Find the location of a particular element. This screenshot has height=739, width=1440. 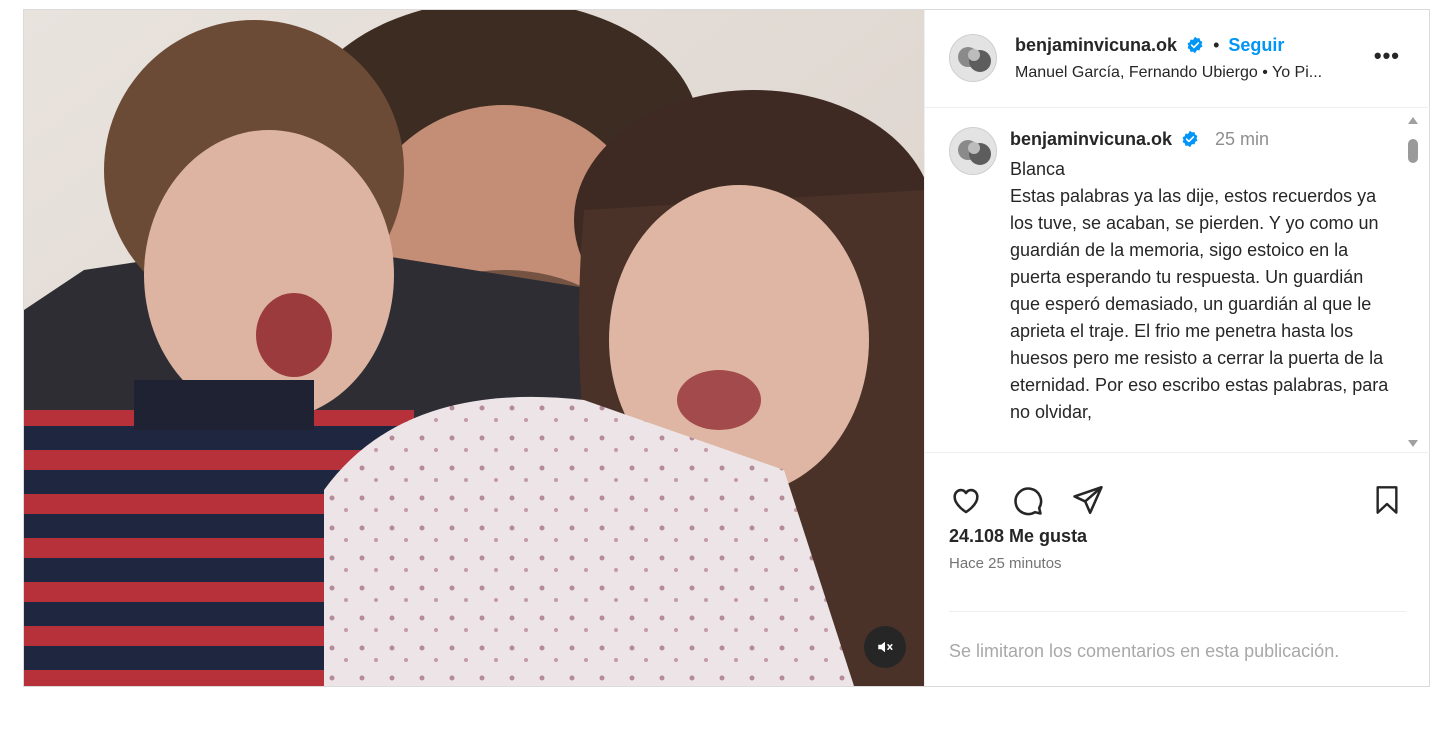

avatar is located at coordinates (973, 58).